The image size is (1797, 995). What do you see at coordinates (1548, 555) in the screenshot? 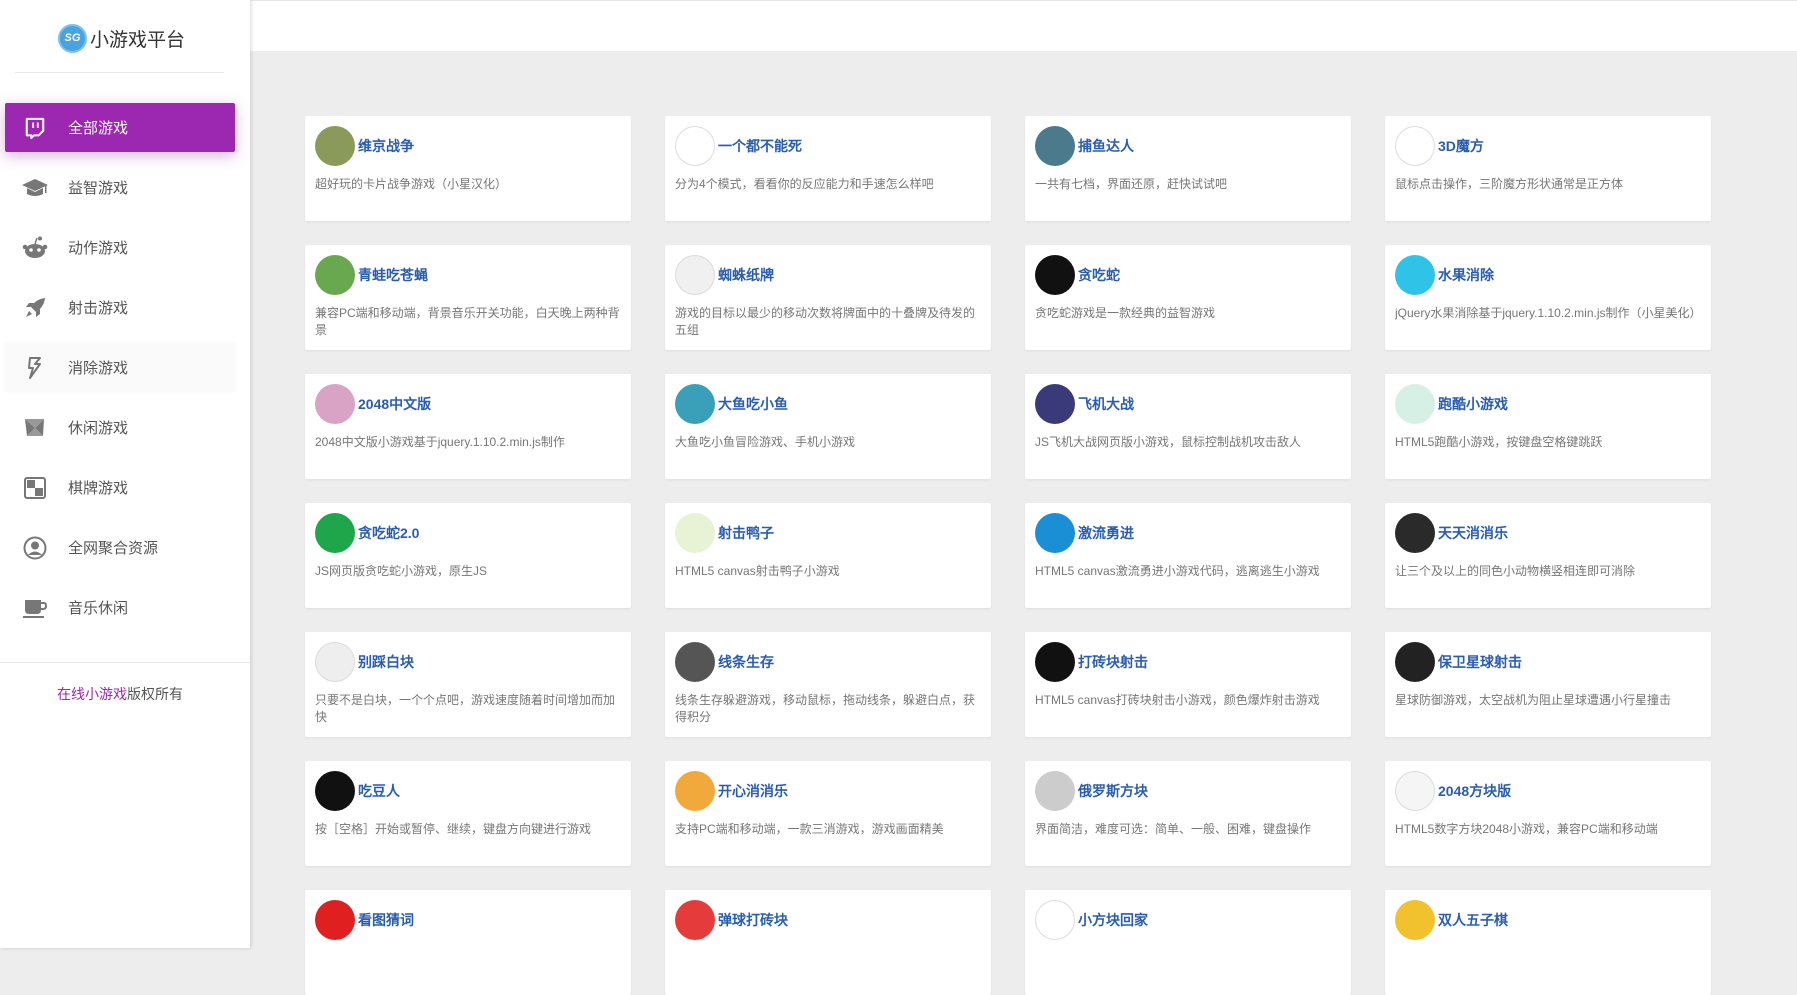
I see `game-card: 天天消消乐让三个及以上的同色小动物横竖相连即可消除` at bounding box center [1548, 555].